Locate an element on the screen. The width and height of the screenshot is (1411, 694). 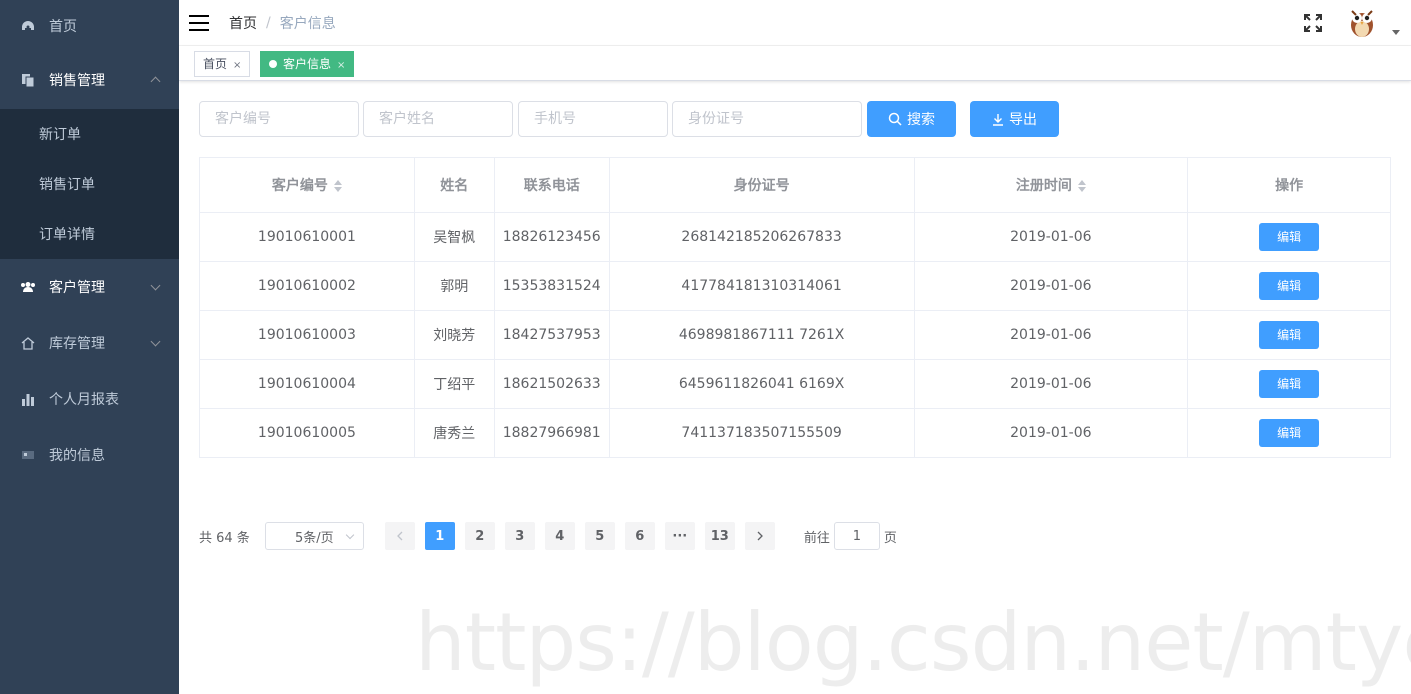
table-cell: 19010610005 is located at coordinates (307, 433).